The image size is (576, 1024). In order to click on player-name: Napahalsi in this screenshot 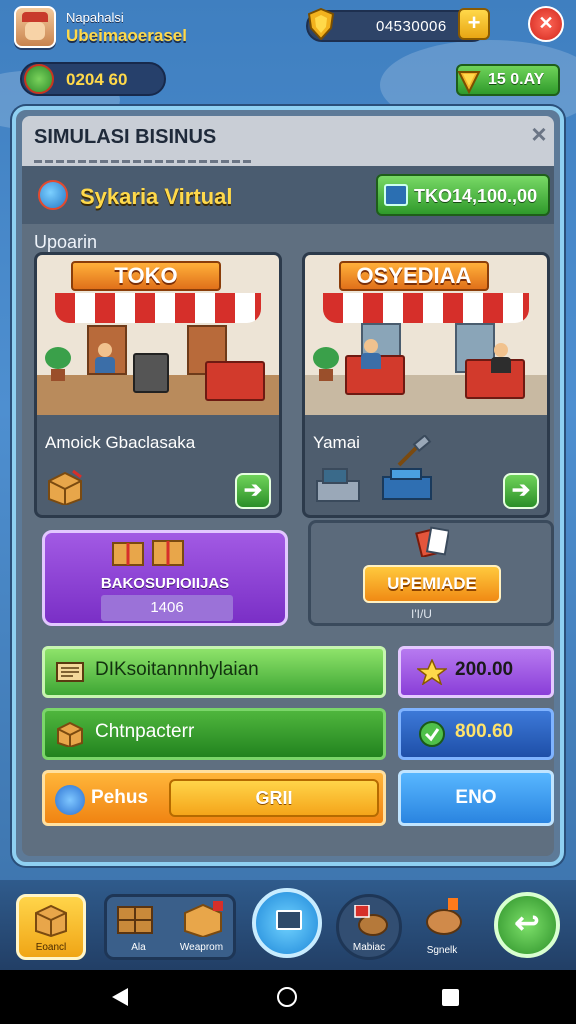, I will do `click(95, 17)`.